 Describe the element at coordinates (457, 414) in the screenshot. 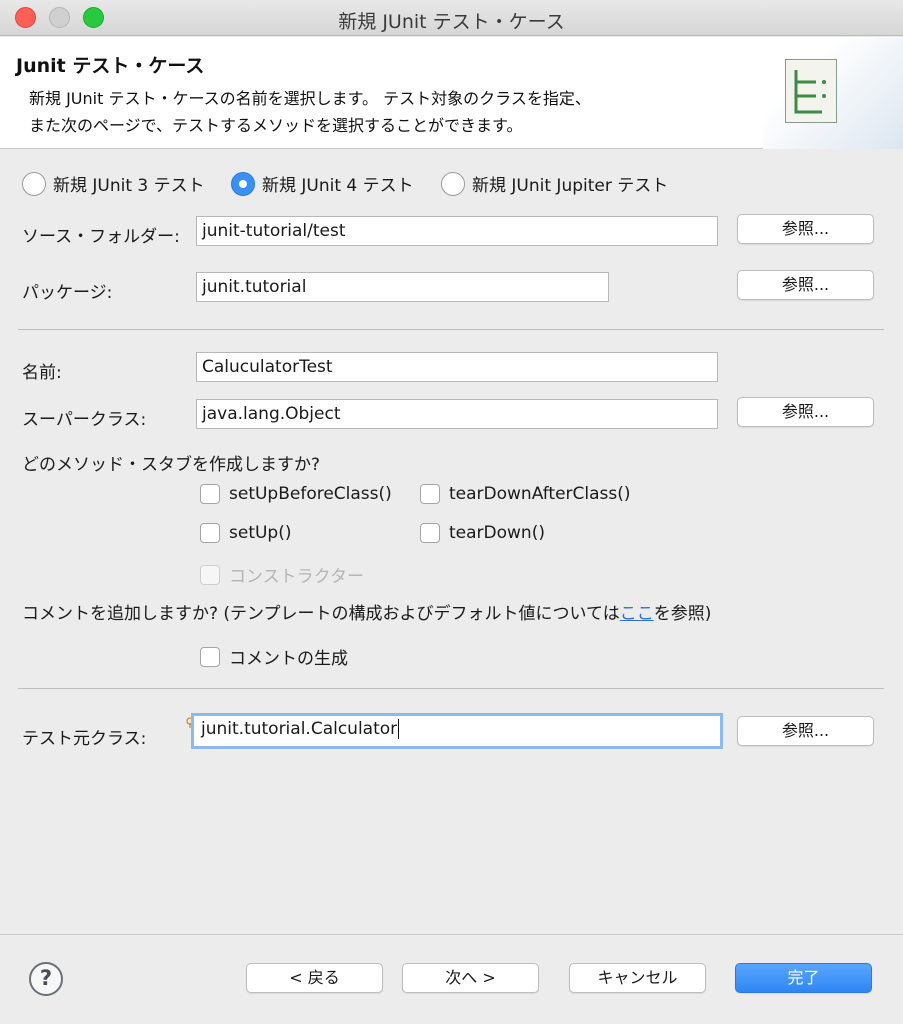

I see `superclass-field: java.lang.Object` at that location.